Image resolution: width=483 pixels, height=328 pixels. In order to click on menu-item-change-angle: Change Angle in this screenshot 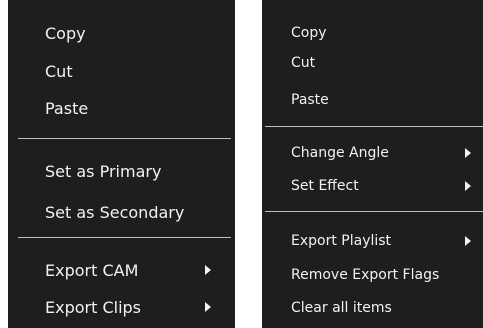, I will do `click(372, 153)`.